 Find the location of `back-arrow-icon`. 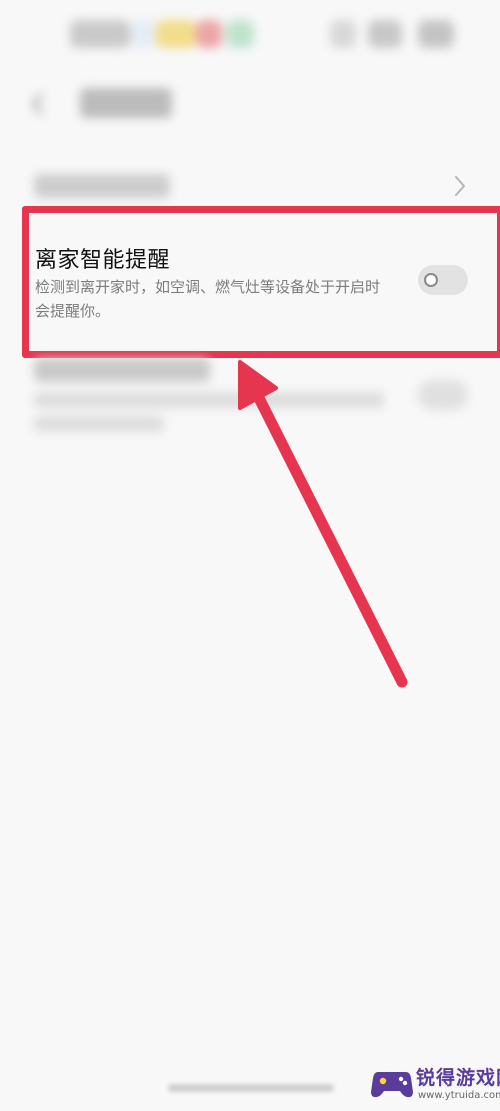

back-arrow-icon is located at coordinates (38, 104).